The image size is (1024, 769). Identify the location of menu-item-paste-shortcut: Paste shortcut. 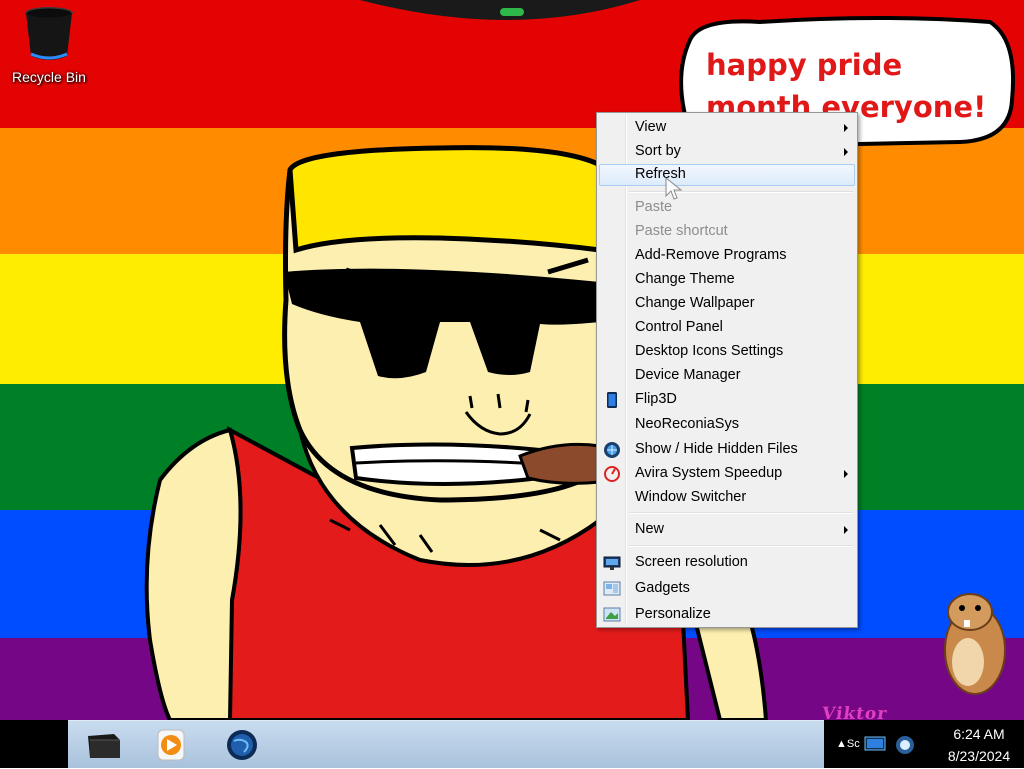
(727, 232).